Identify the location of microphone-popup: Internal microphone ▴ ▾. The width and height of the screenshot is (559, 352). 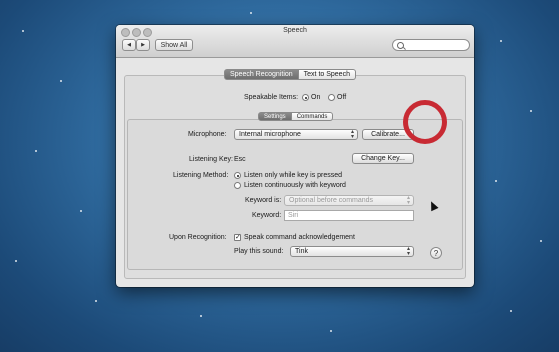
(296, 134).